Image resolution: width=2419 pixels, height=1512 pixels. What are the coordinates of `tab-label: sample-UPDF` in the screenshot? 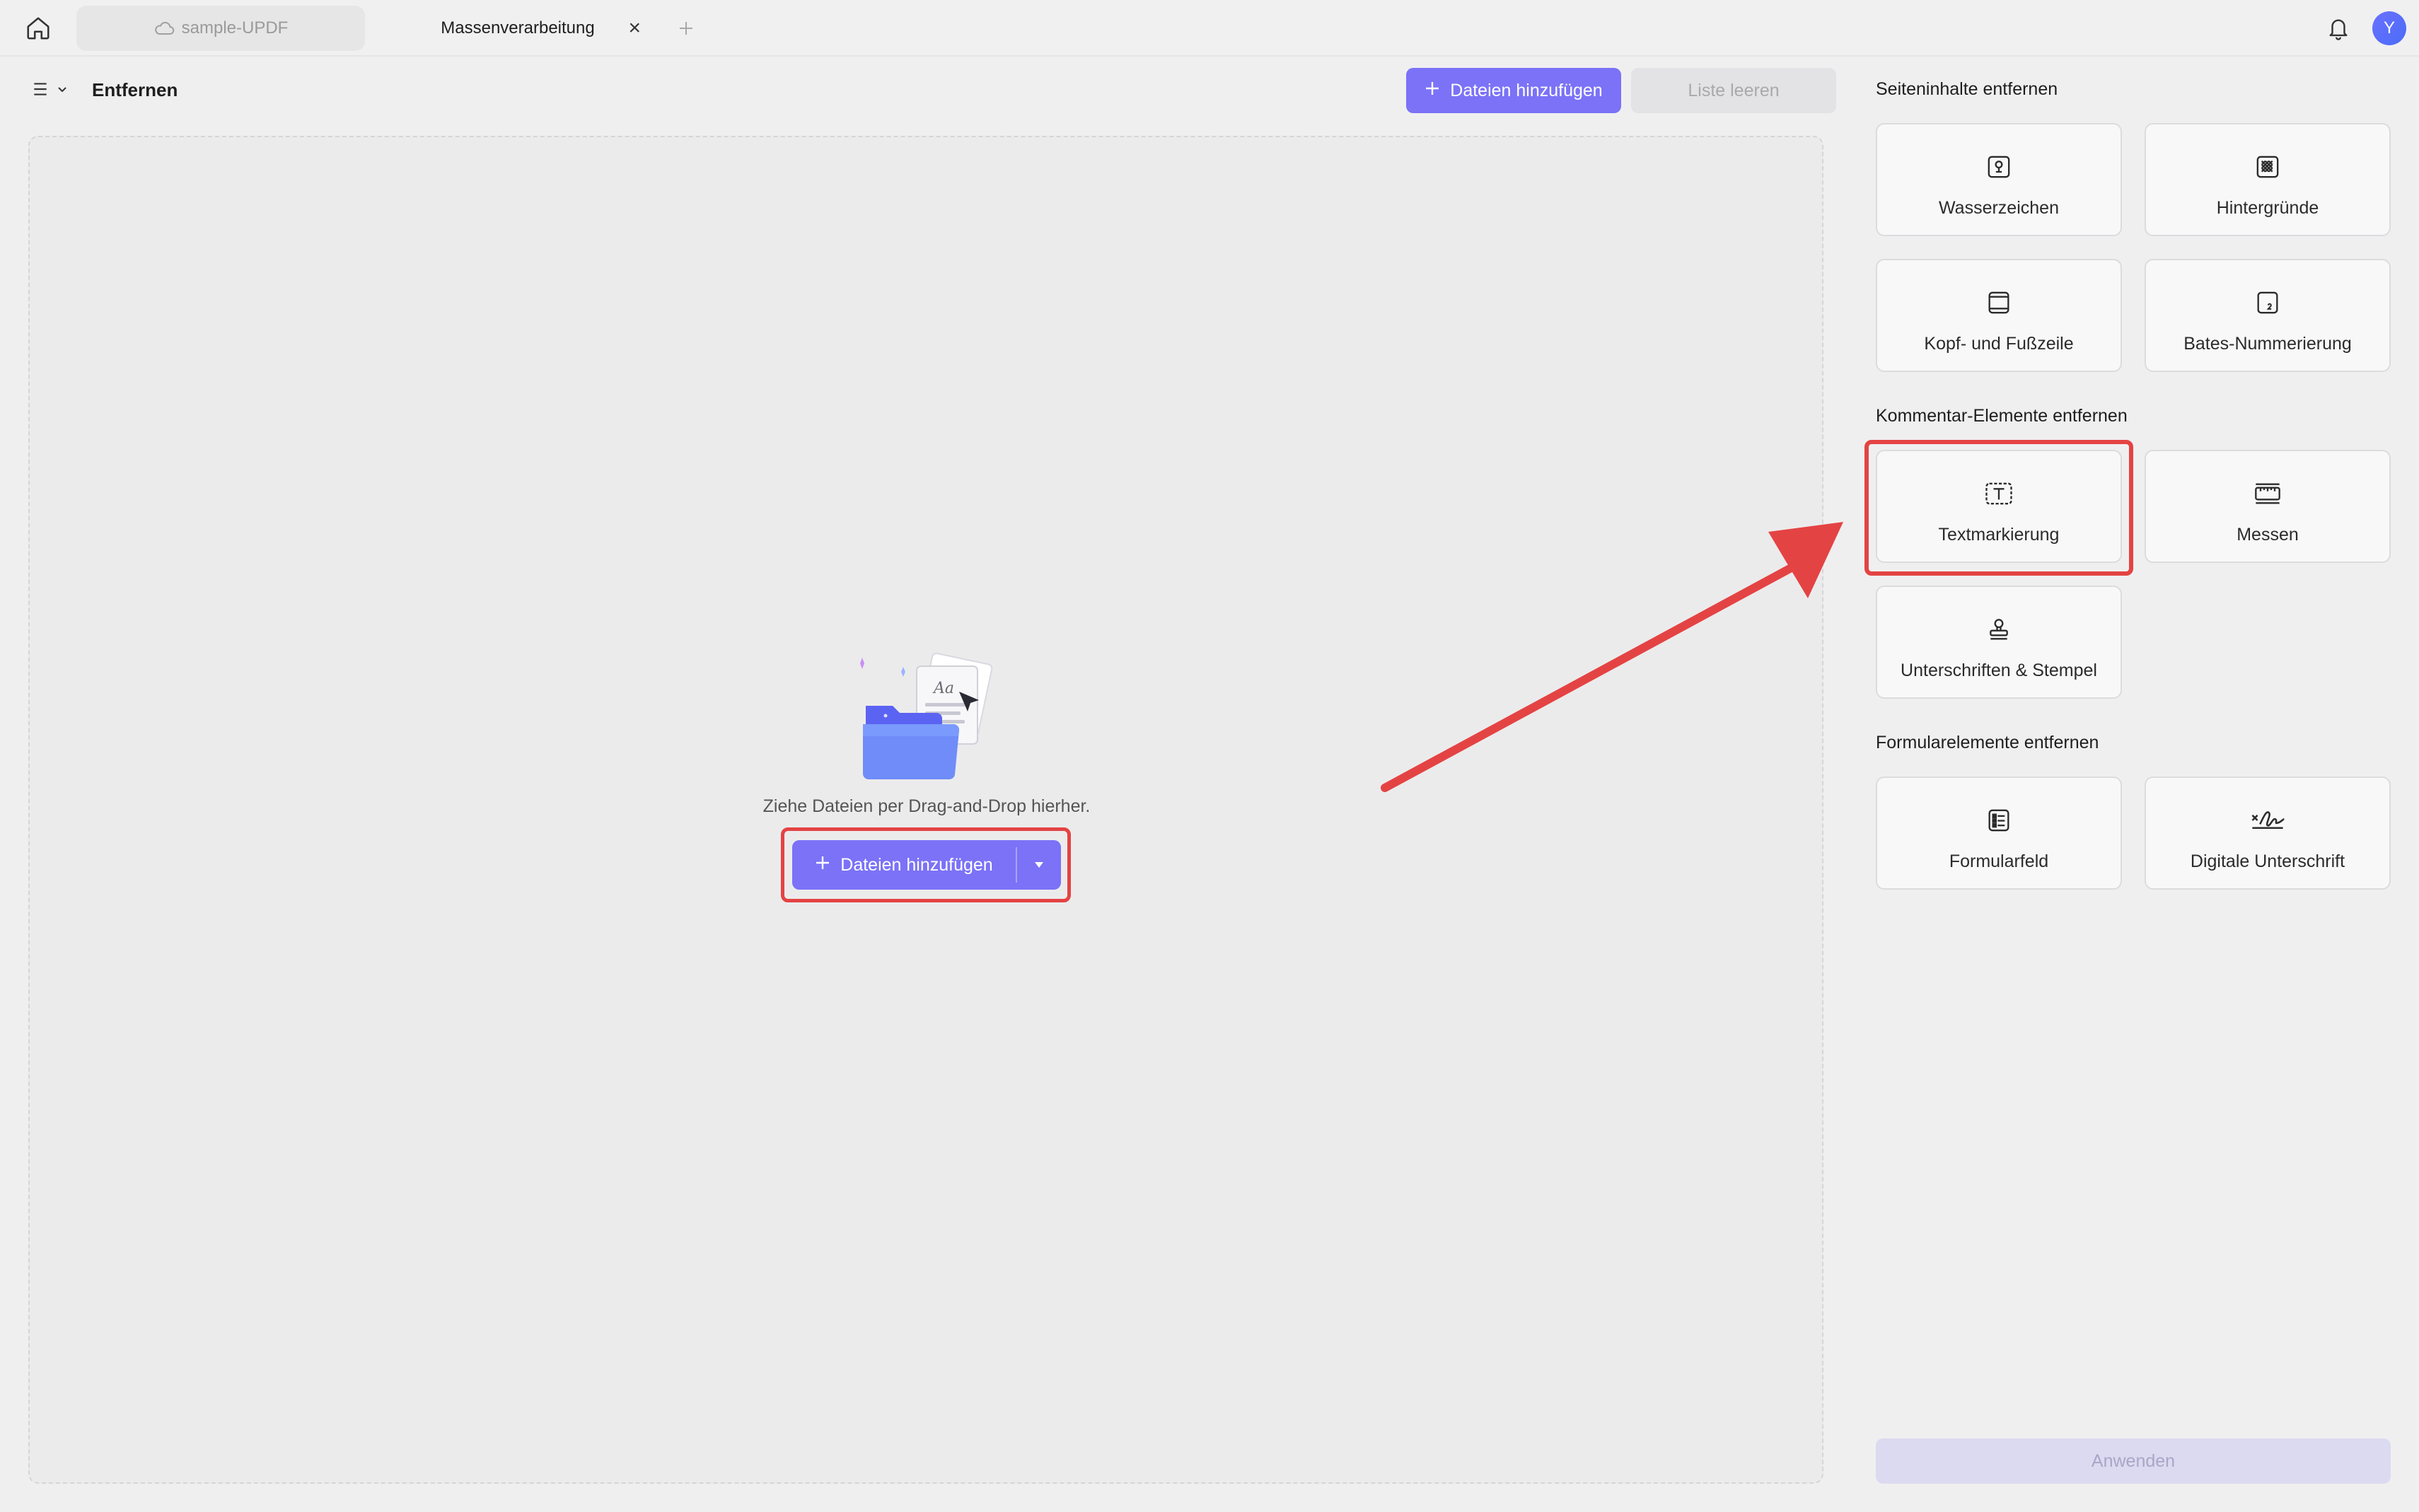 It's located at (235, 27).